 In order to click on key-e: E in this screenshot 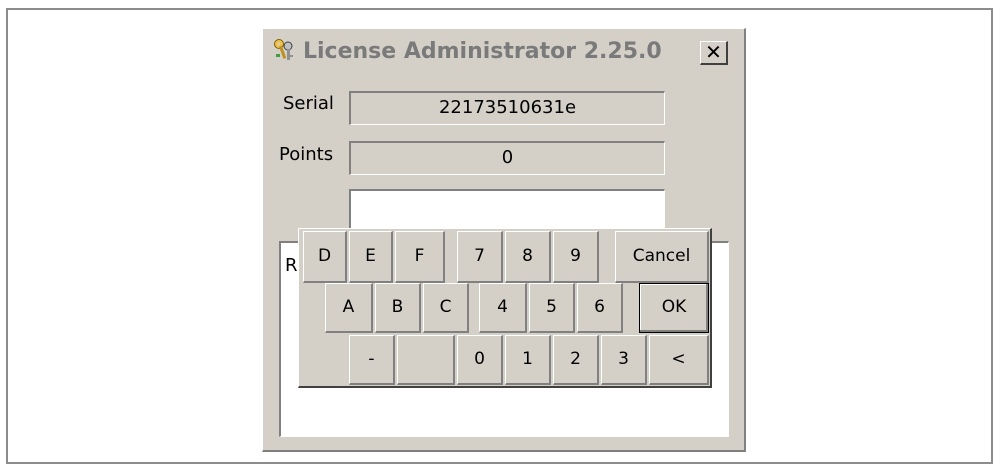, I will do `click(371, 257)`.